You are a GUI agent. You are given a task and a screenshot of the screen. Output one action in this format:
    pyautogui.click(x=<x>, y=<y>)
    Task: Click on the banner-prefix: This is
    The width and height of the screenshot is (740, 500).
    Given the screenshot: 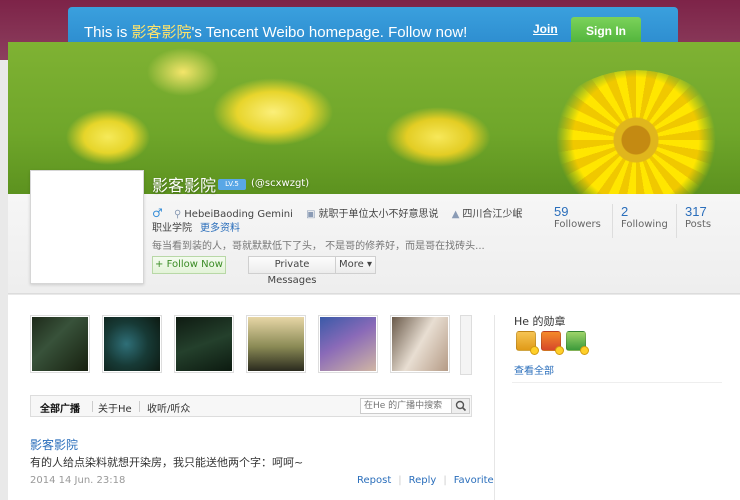 What is the action you would take?
    pyautogui.click(x=108, y=32)
    